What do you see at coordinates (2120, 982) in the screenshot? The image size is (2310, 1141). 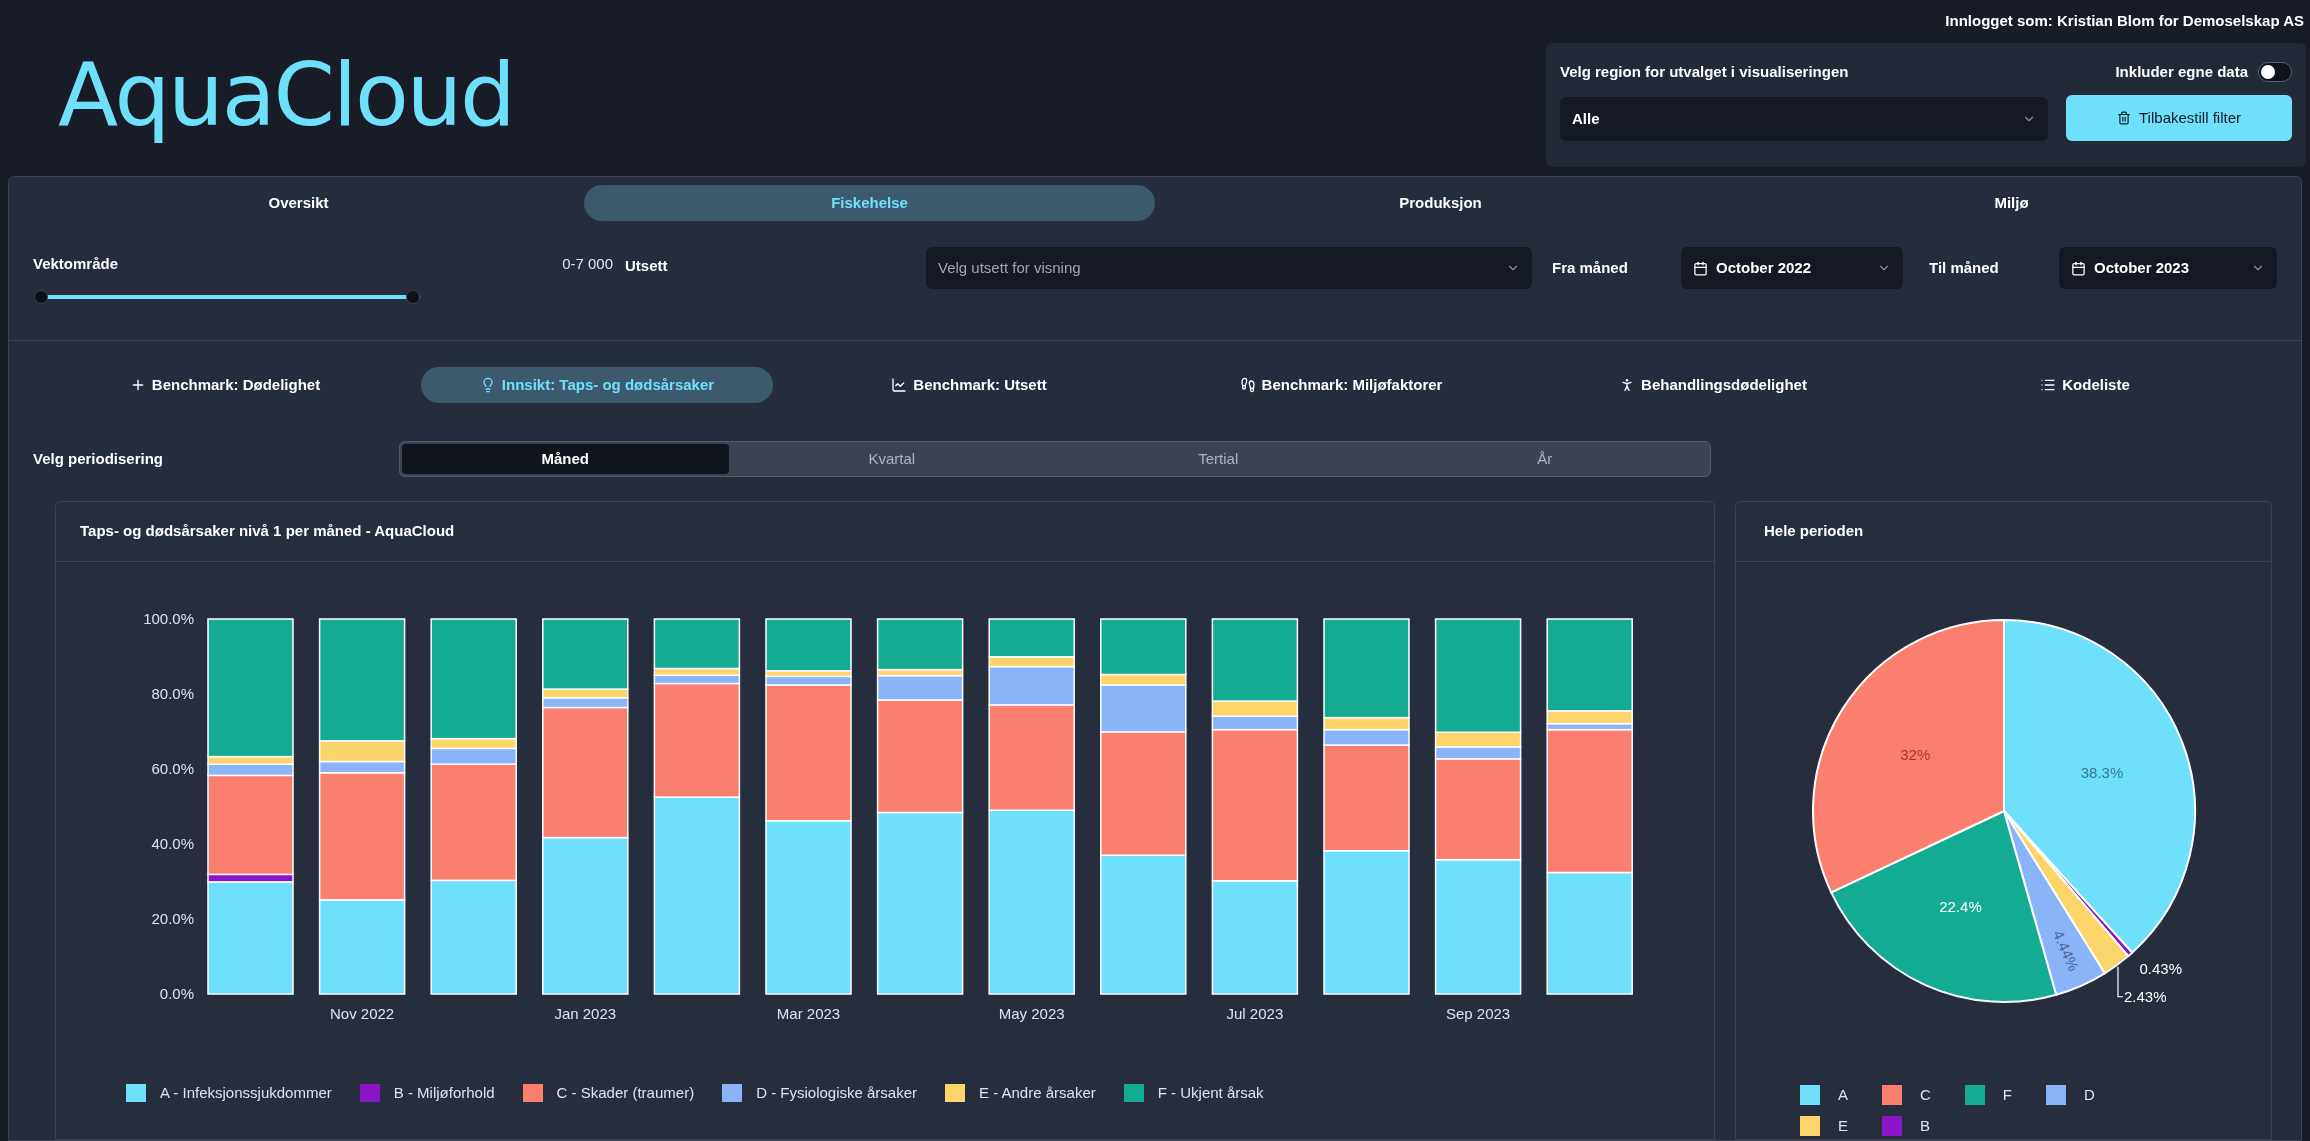 I see `leader-line` at bounding box center [2120, 982].